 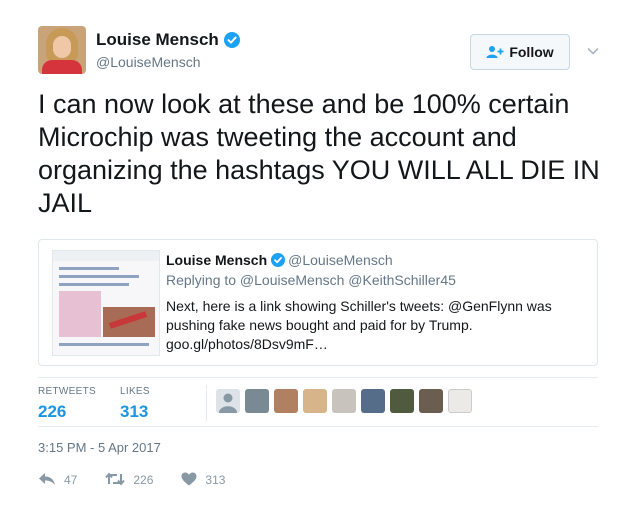 I want to click on tweet-timestamp: 3:15 PM - 5 Apr 2017, so click(x=99, y=447).